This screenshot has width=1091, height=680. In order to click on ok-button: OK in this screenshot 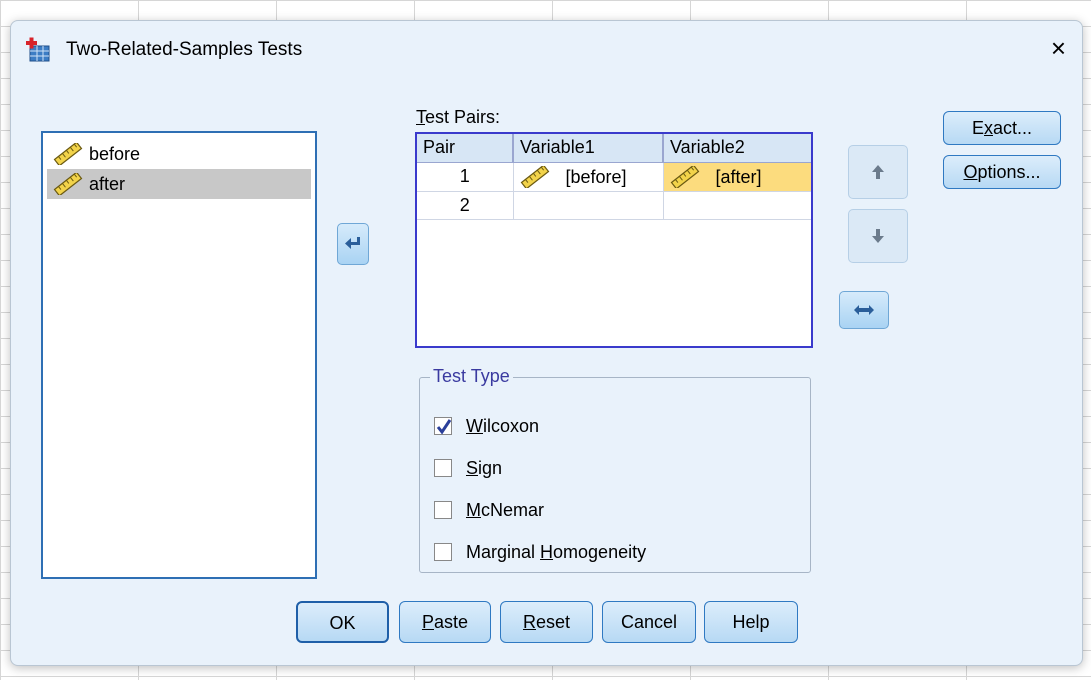, I will do `click(342, 622)`.